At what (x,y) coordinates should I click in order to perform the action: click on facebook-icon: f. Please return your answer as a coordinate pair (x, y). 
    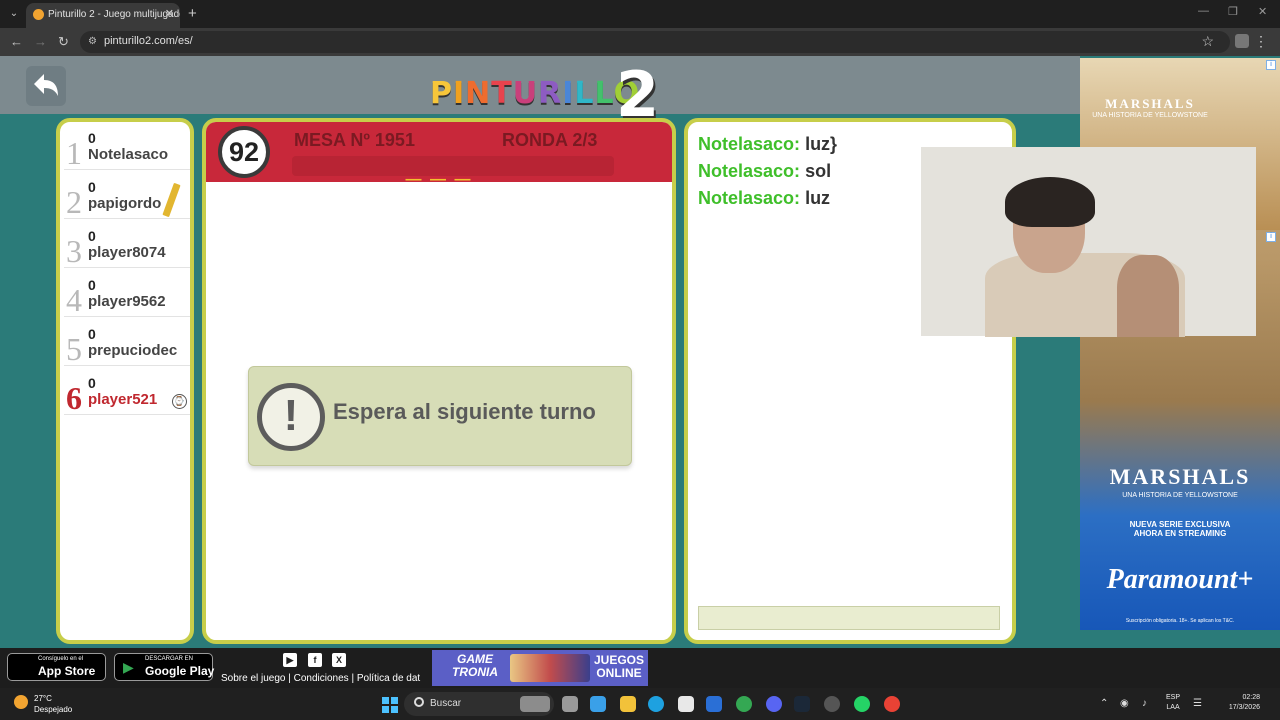
    Looking at the image, I should click on (315, 660).